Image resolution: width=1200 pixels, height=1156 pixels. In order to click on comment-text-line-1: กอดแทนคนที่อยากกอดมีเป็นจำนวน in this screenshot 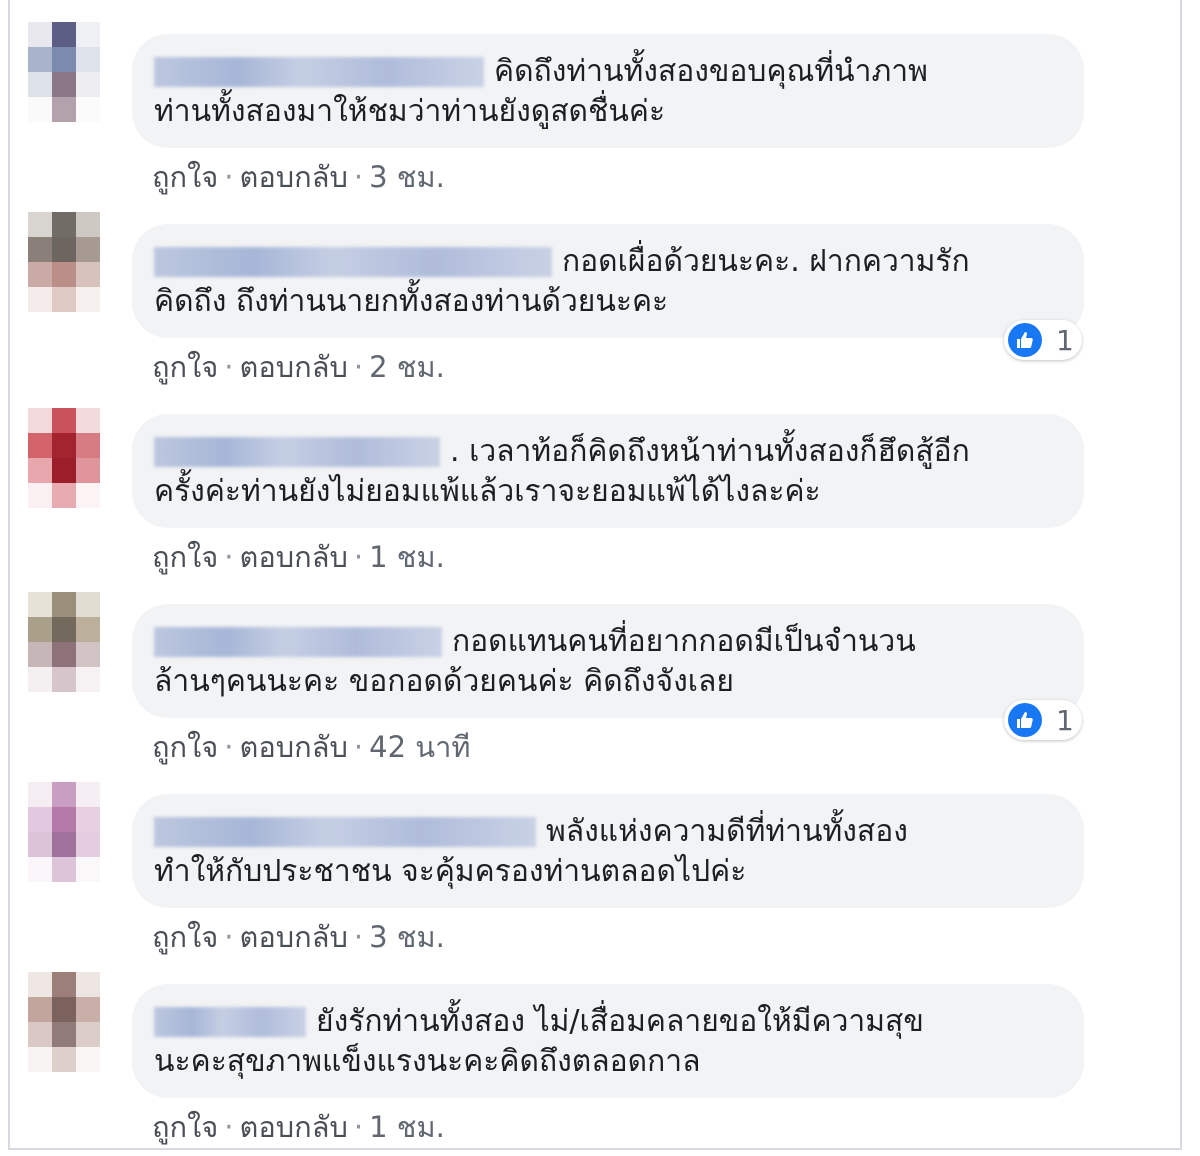, I will do `click(684, 641)`.